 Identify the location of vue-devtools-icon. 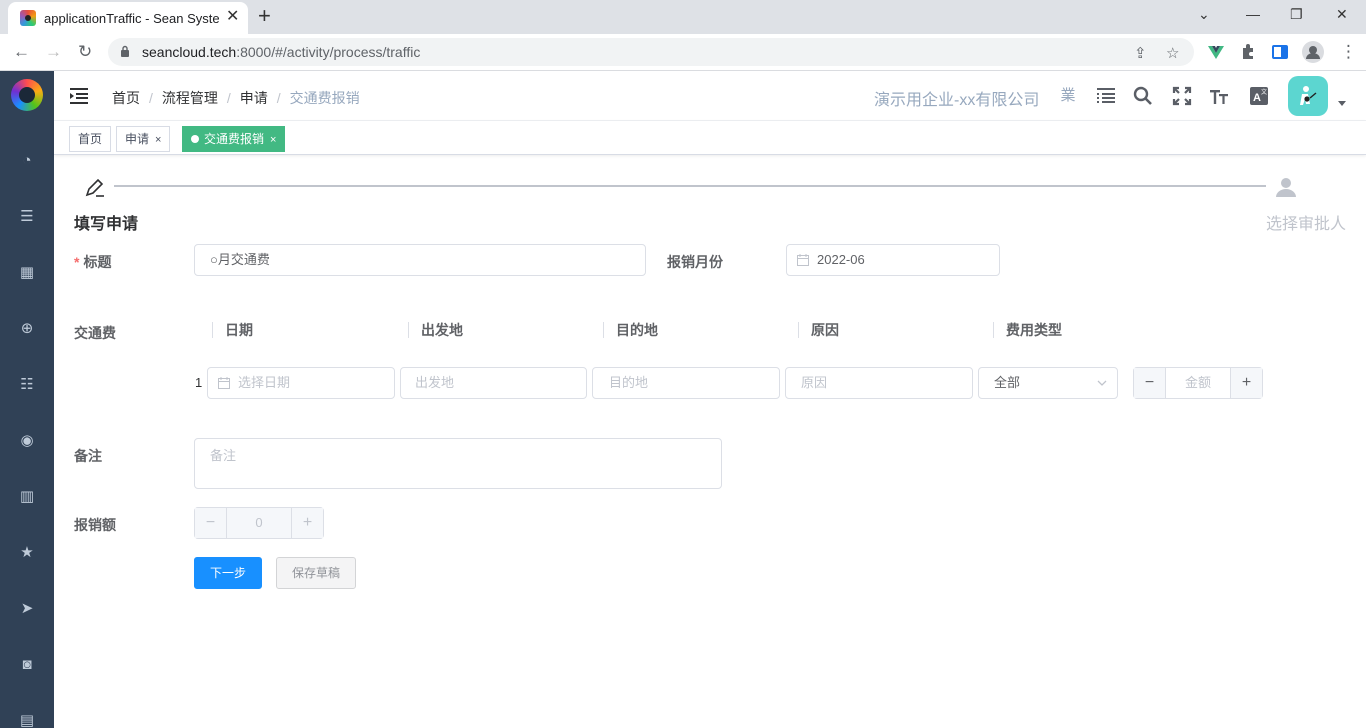
(1216, 52).